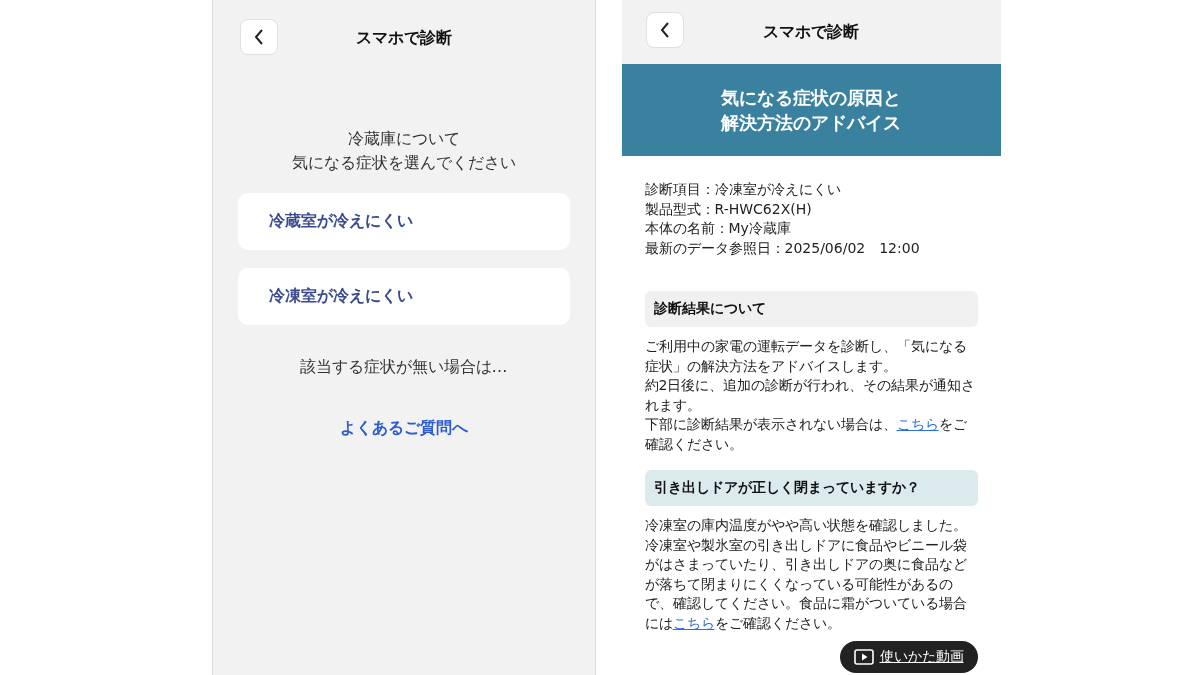 This screenshot has width=1200, height=675. What do you see at coordinates (811, 123) in the screenshot?
I see `banner-title: 解決方法のアドバイス` at bounding box center [811, 123].